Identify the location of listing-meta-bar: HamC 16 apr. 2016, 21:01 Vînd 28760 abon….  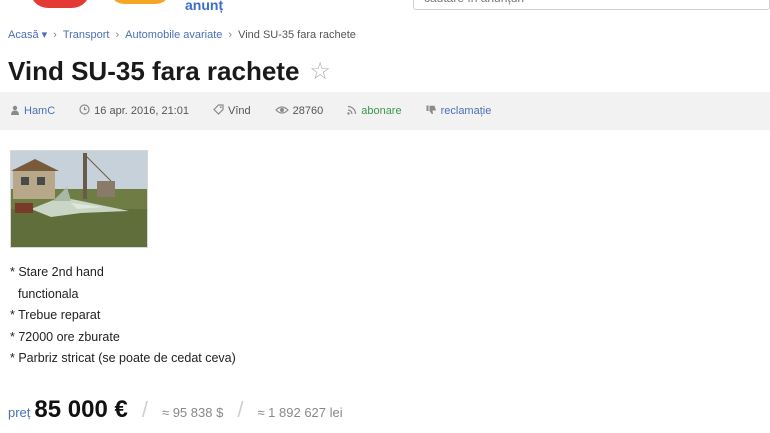
(385, 111).